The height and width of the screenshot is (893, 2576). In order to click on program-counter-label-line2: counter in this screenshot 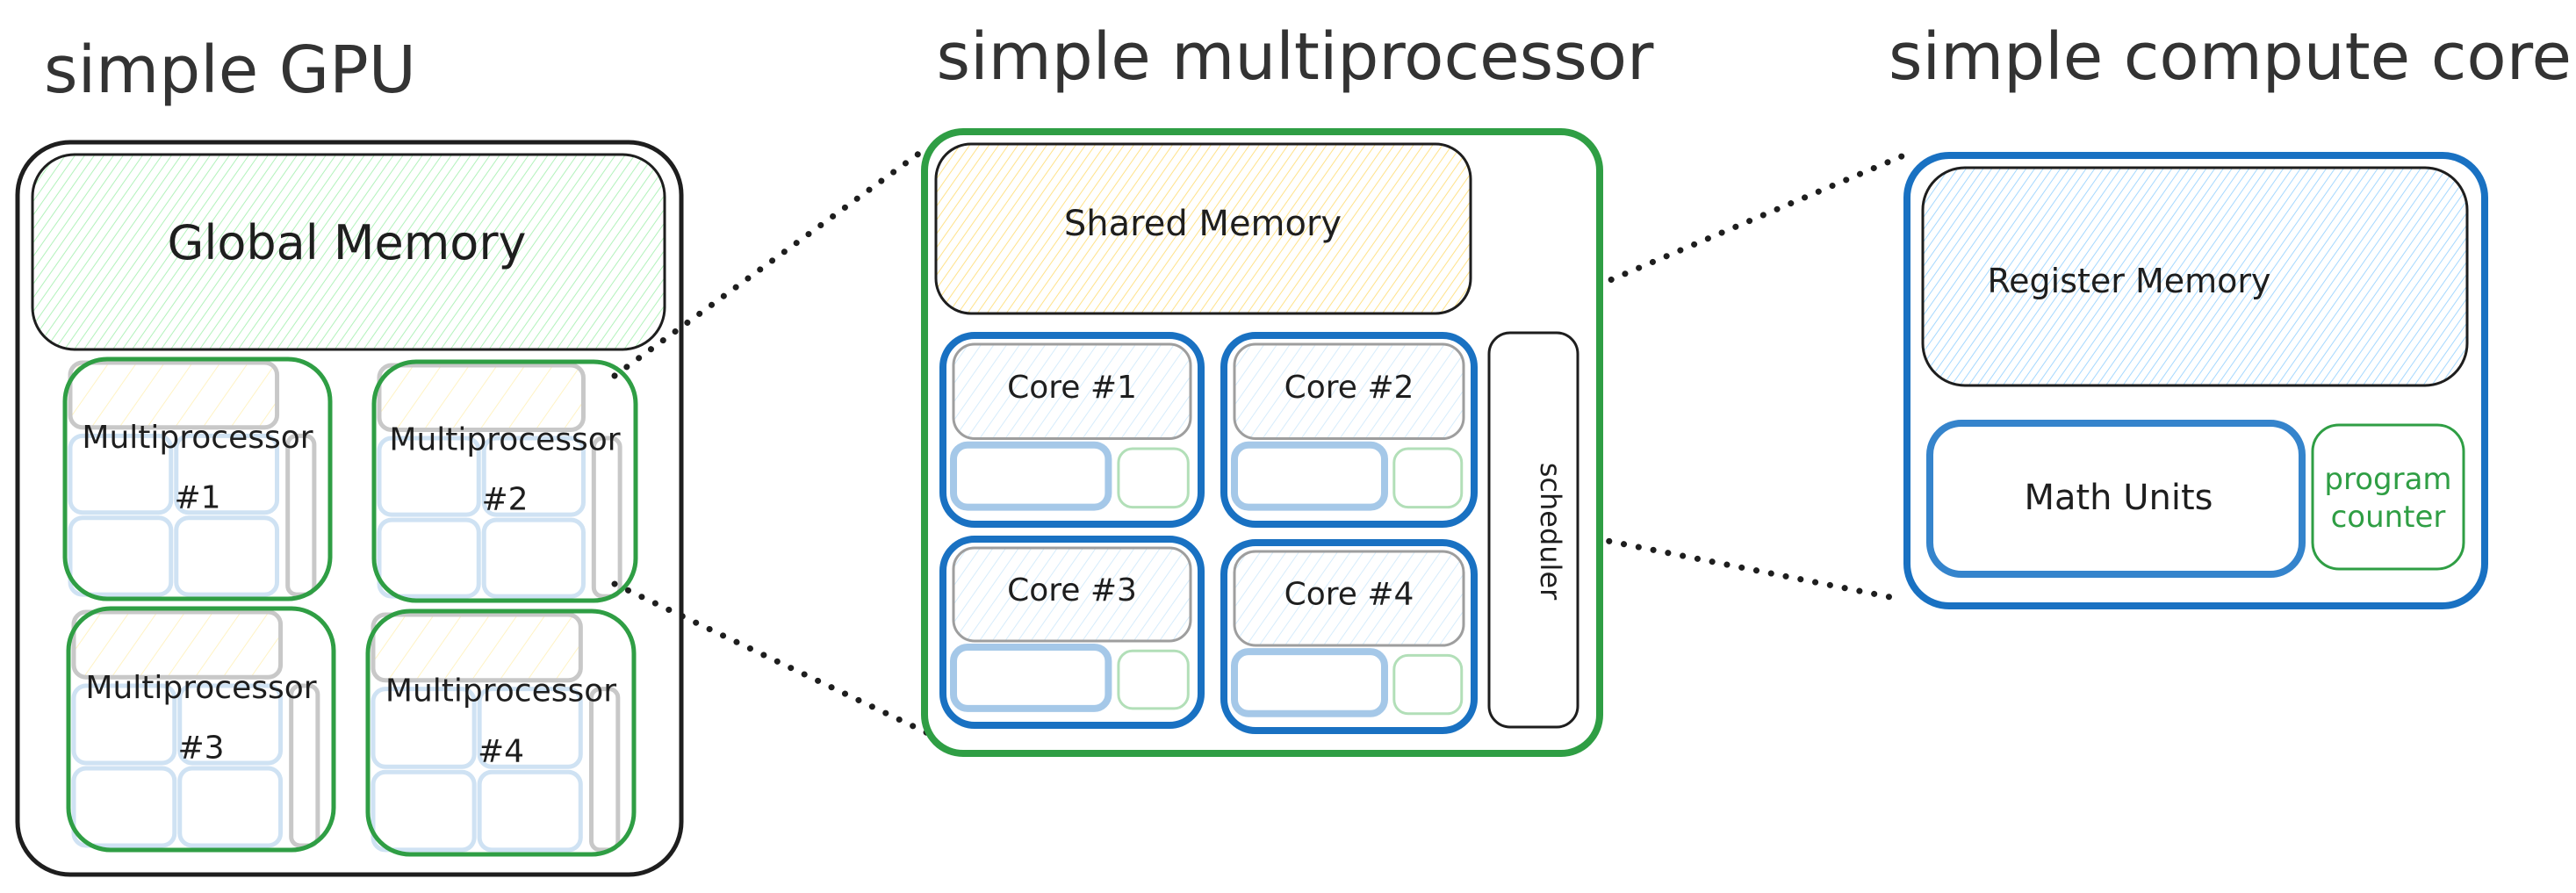, I will do `click(2388, 517)`.